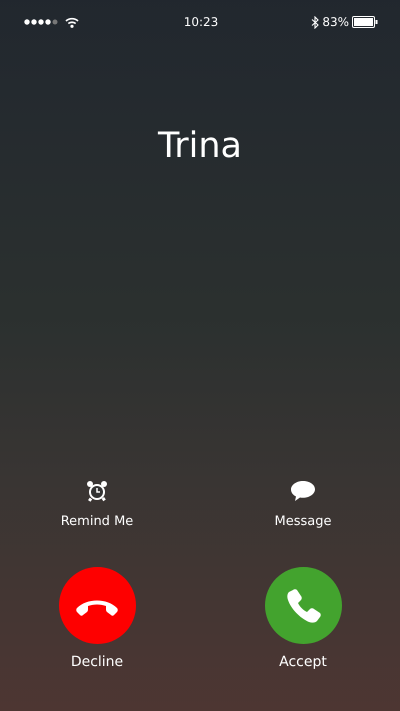 Image resolution: width=400 pixels, height=711 pixels. What do you see at coordinates (97, 504) in the screenshot?
I see `remind-me-button: Remind Me` at bounding box center [97, 504].